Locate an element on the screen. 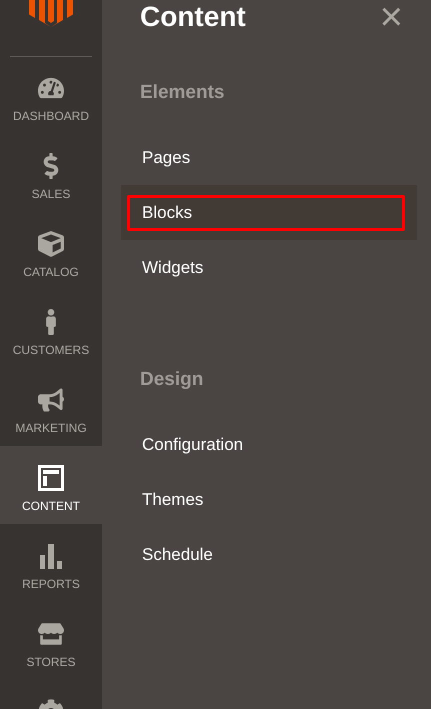 Image resolution: width=431 pixels, height=709 pixels. menu-item: Configuration is located at coordinates (269, 444).